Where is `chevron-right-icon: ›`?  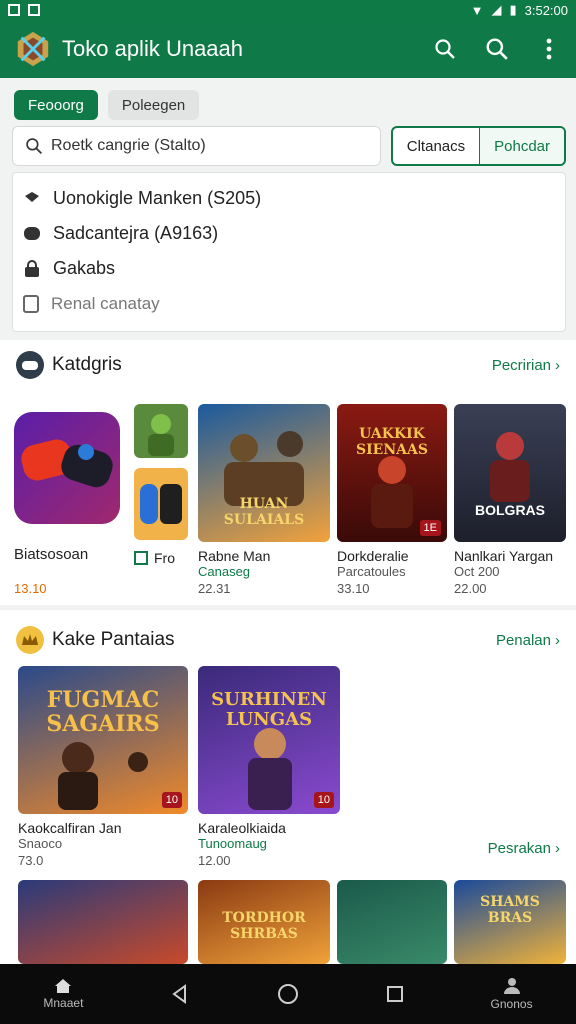
chevron-right-icon: › is located at coordinates (557, 640).